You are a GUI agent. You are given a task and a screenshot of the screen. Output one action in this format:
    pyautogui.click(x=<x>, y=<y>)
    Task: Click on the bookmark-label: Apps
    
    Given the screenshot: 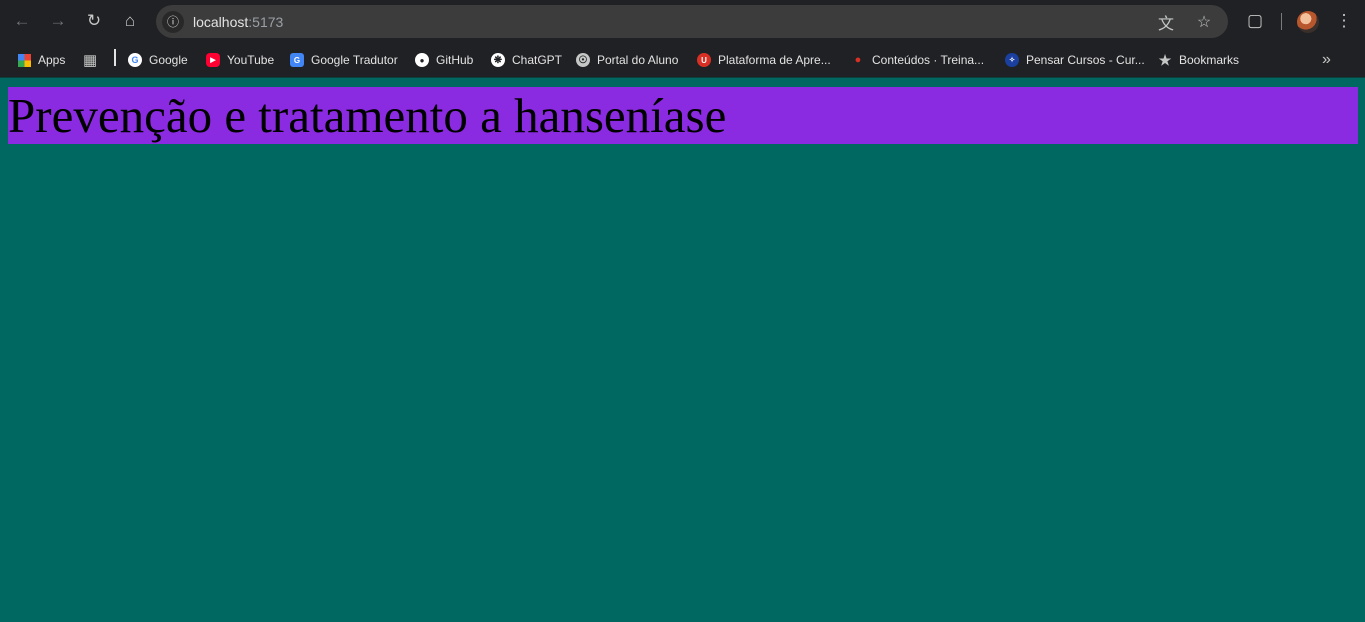 What is the action you would take?
    pyautogui.click(x=52, y=60)
    